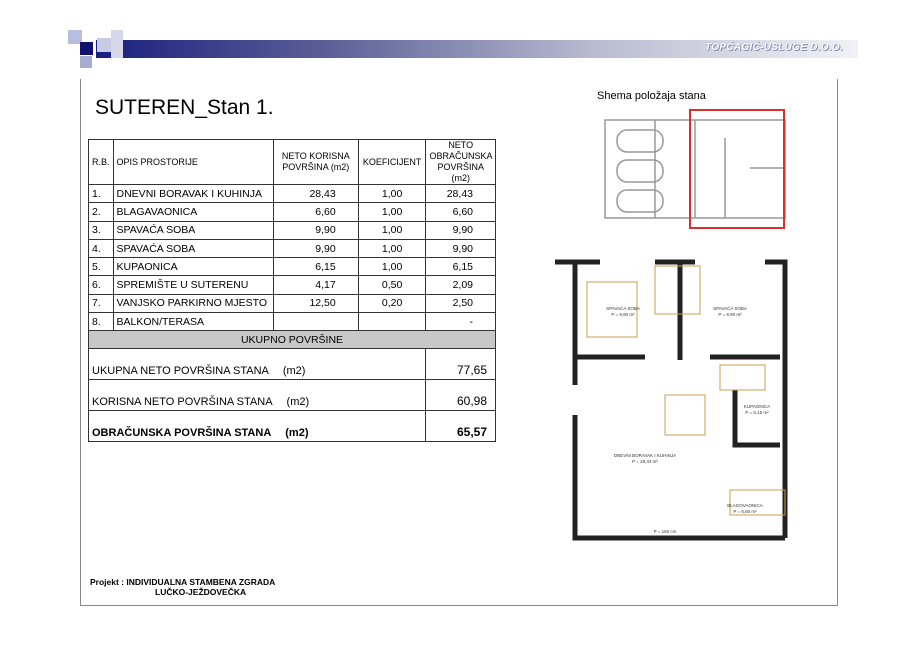  What do you see at coordinates (460, 162) in the screenshot?
I see `header-obracunska: NETO OBRAČUNSKA POVRŠINA (m2)` at bounding box center [460, 162].